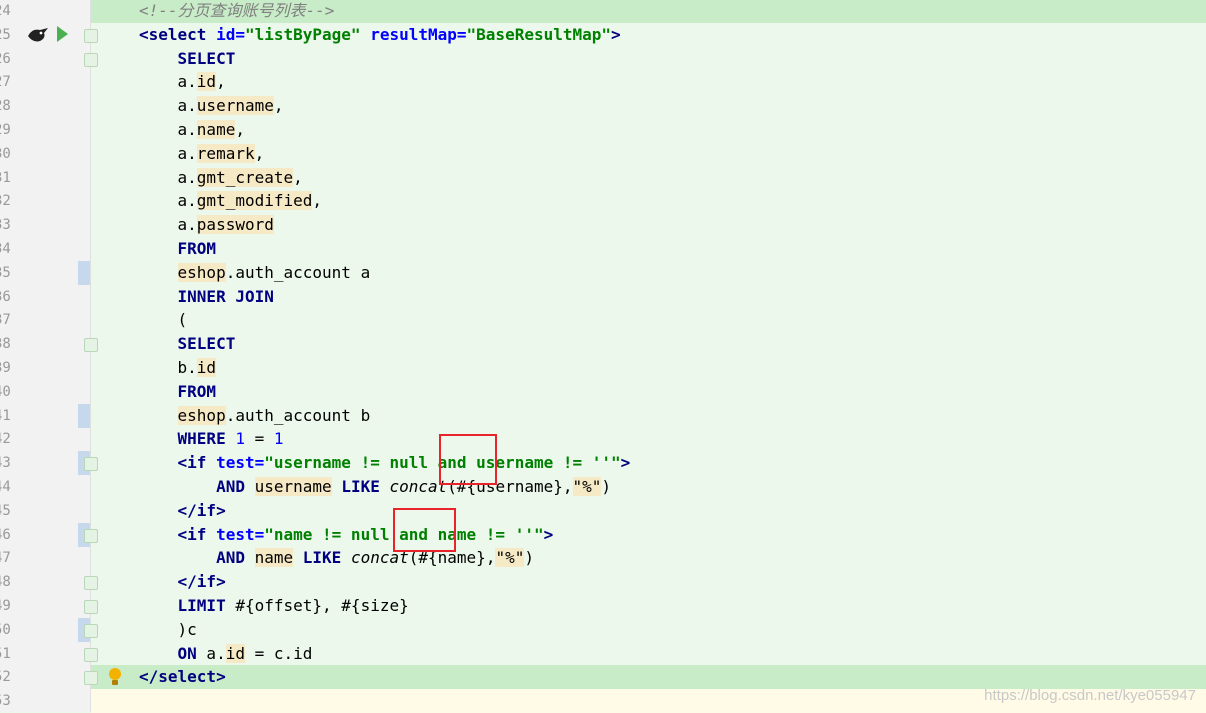  I want to click on code-line: 24 <!--分页查询账号列表-->, so click(603, 11).